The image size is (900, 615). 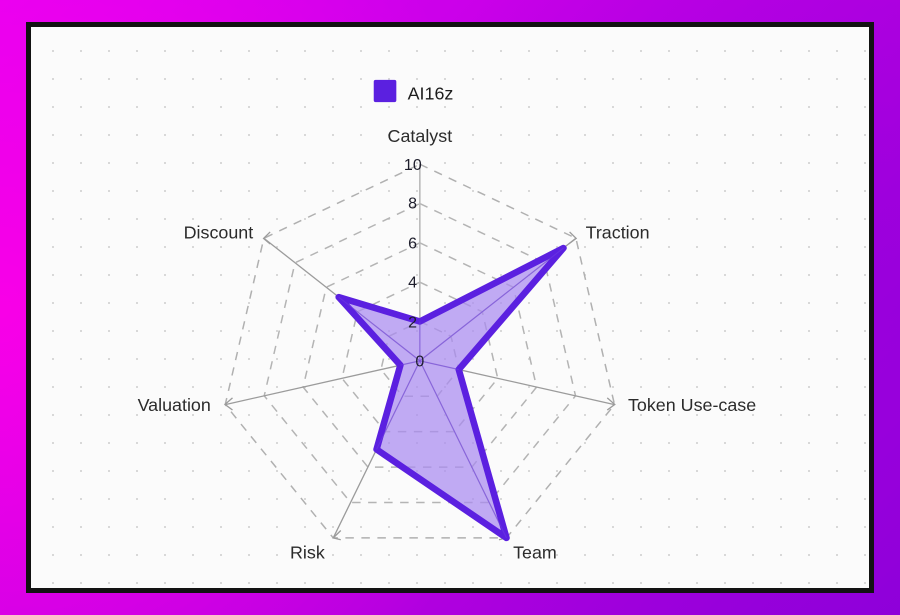 I want to click on legend-label-ai16z: AI16z, so click(x=431, y=93).